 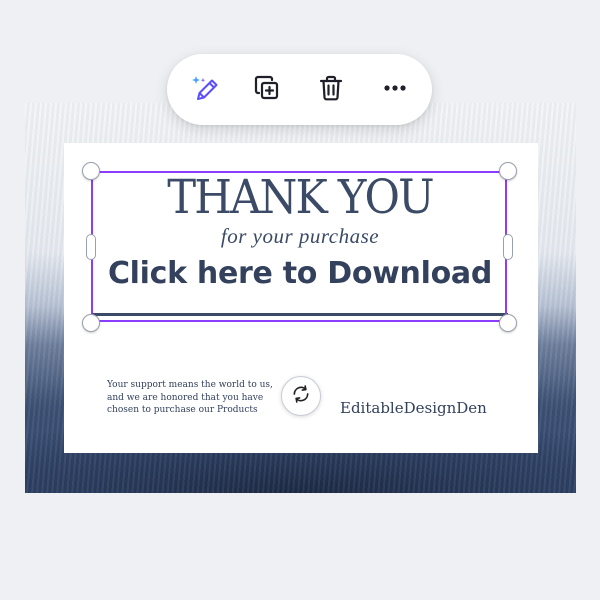 What do you see at coordinates (91, 323) in the screenshot?
I see `resize-handle-bottom-left` at bounding box center [91, 323].